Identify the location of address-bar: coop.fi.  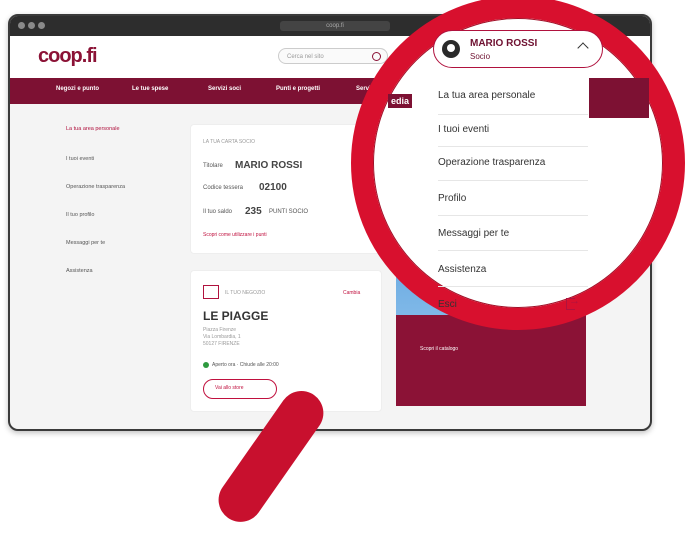
(335, 26).